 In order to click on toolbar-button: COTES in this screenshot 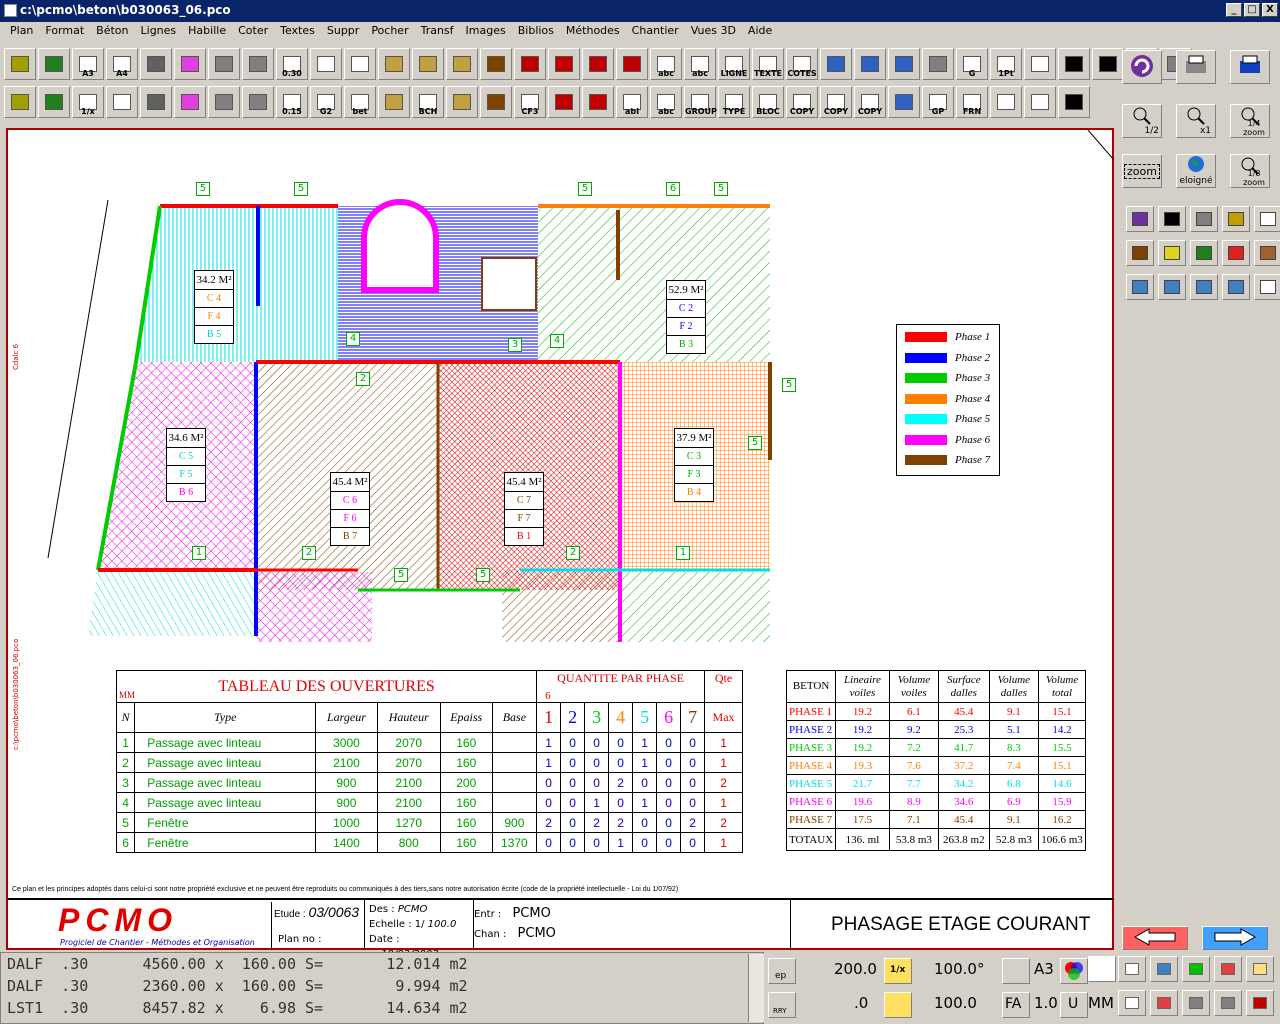, I will do `click(802, 64)`.